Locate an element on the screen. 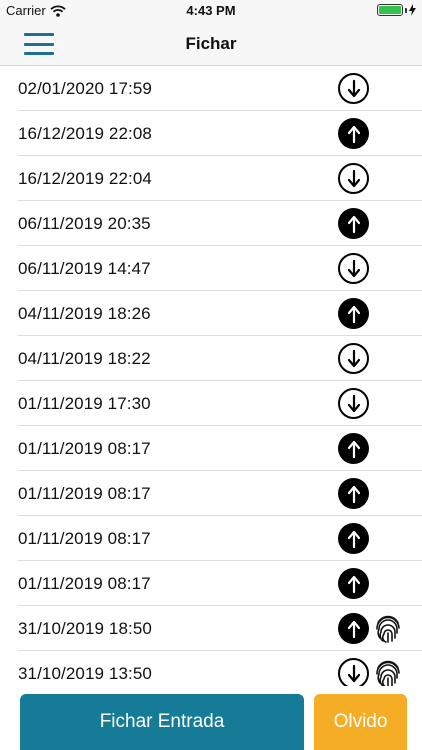  record-date: 31/10/2019 18:50 is located at coordinates (85, 628).